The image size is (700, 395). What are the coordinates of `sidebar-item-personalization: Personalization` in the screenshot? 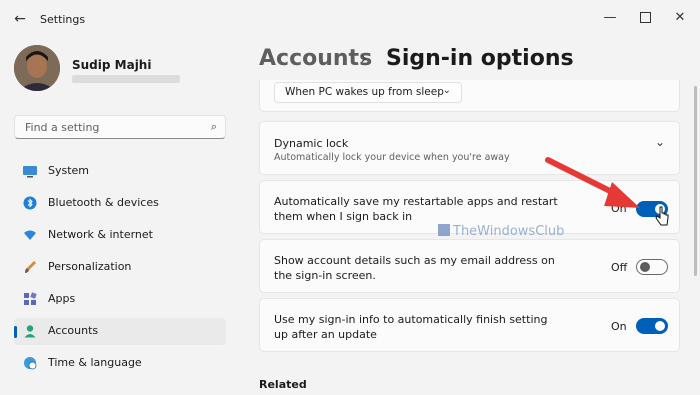 It's located at (120, 267).